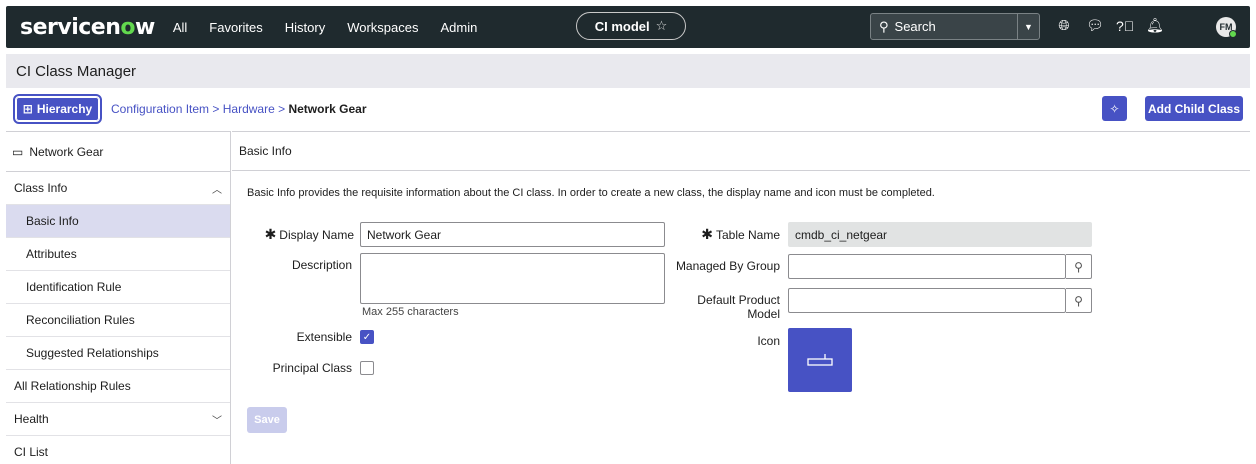 The image size is (1256, 464). What do you see at coordinates (217, 421) in the screenshot?
I see `chevron-down-icon: ﹀` at bounding box center [217, 421].